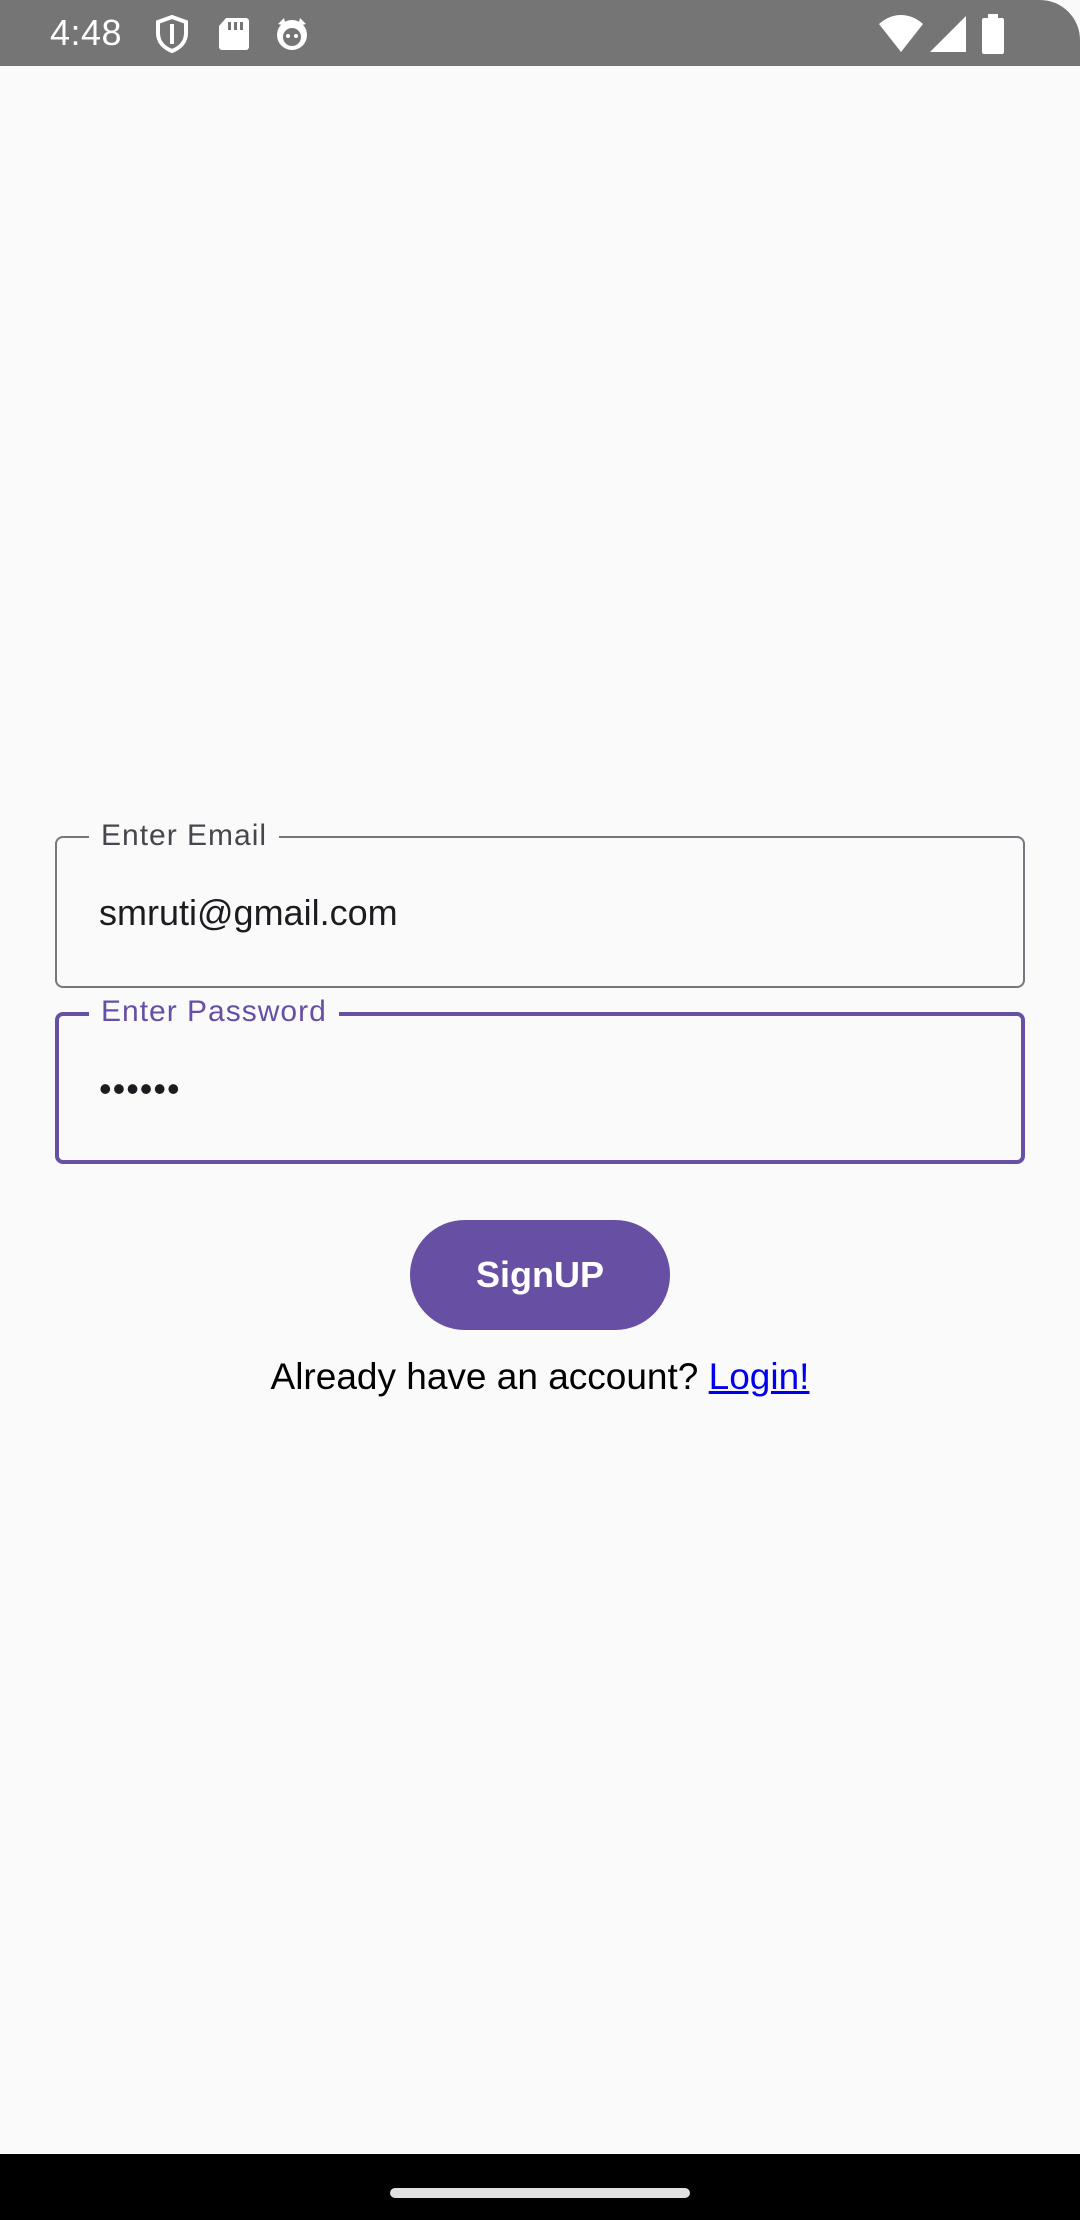  I want to click on email-field: Enter Email smruti@gmail.com, so click(540, 903).